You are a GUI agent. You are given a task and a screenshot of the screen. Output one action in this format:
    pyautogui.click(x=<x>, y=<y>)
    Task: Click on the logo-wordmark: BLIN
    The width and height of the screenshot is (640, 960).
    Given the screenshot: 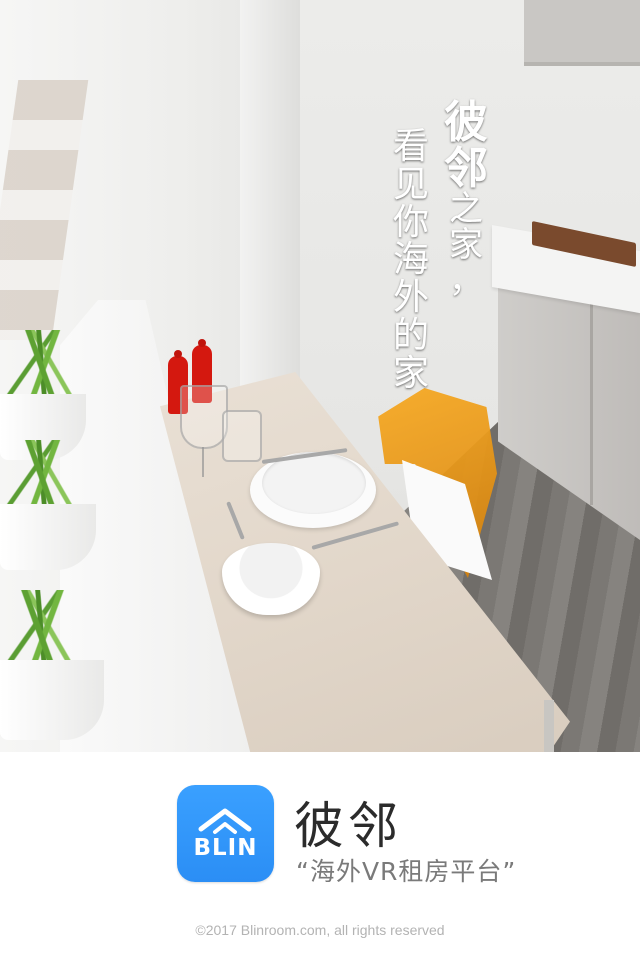 What is the action you would take?
    pyautogui.click(x=225, y=848)
    